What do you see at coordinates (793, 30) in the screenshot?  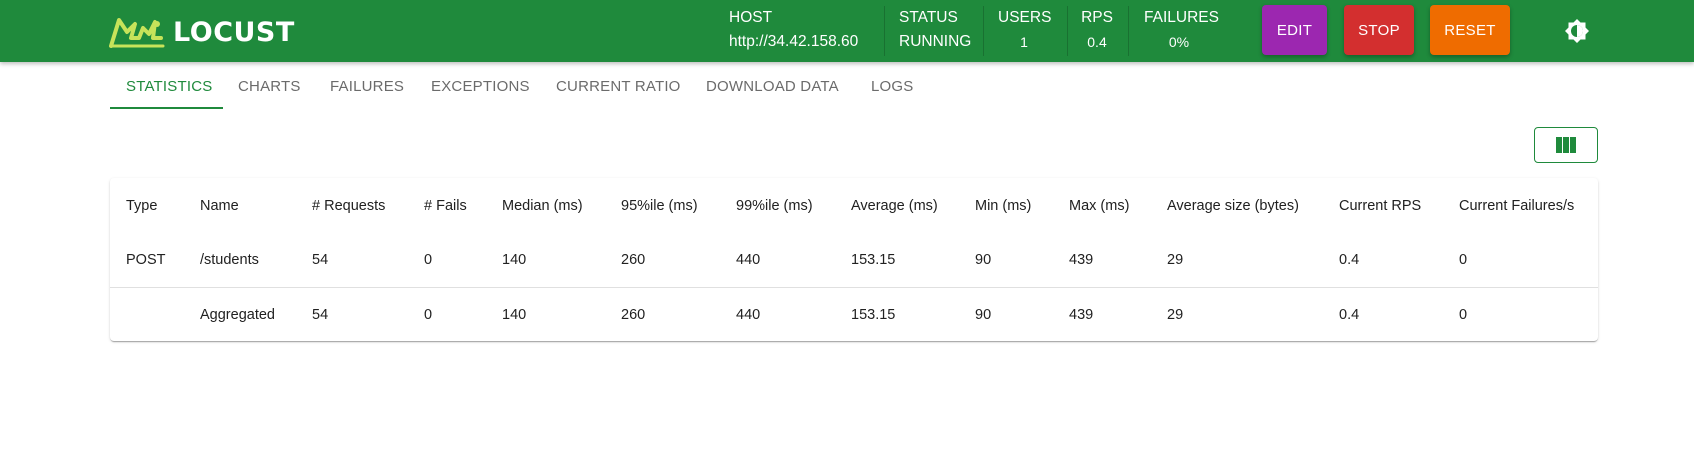 I see `host-stat: HOST http://34.42.158.60` at bounding box center [793, 30].